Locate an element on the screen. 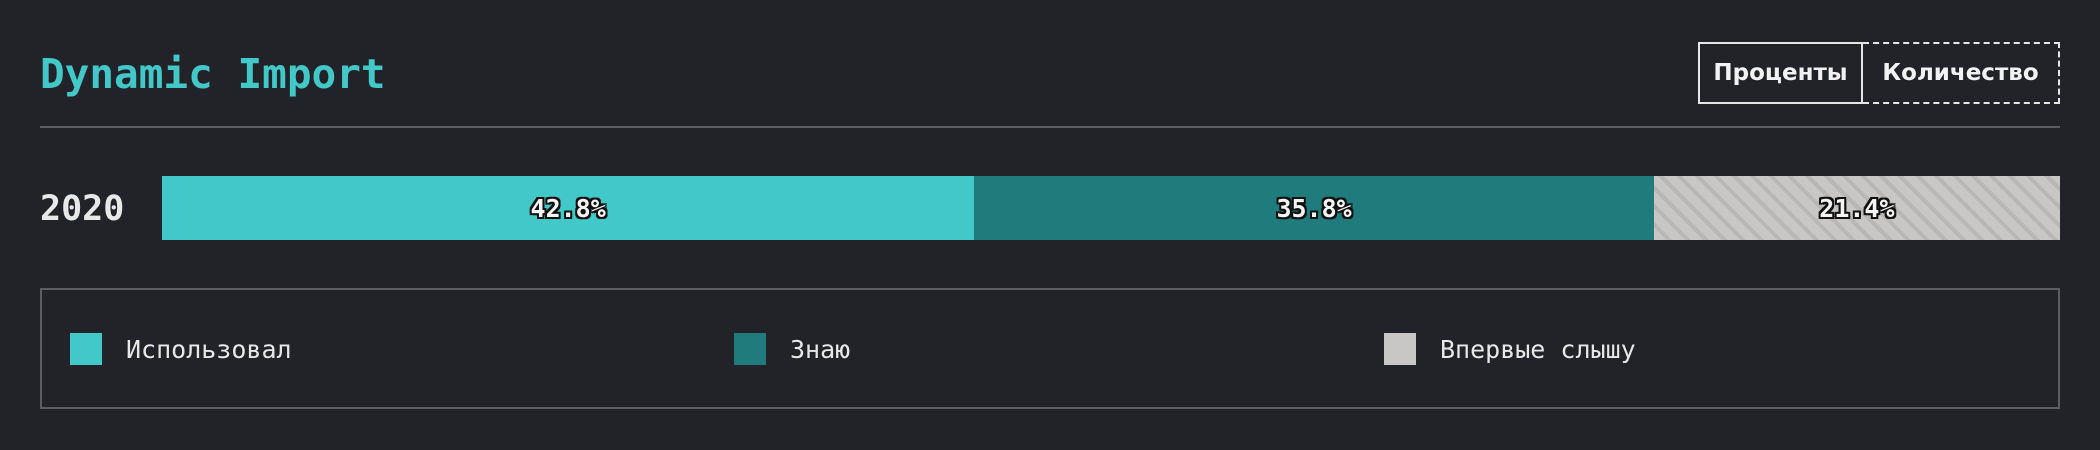 The width and height of the screenshot is (2100, 450). data-label-know: 35.8% is located at coordinates (1314, 208).